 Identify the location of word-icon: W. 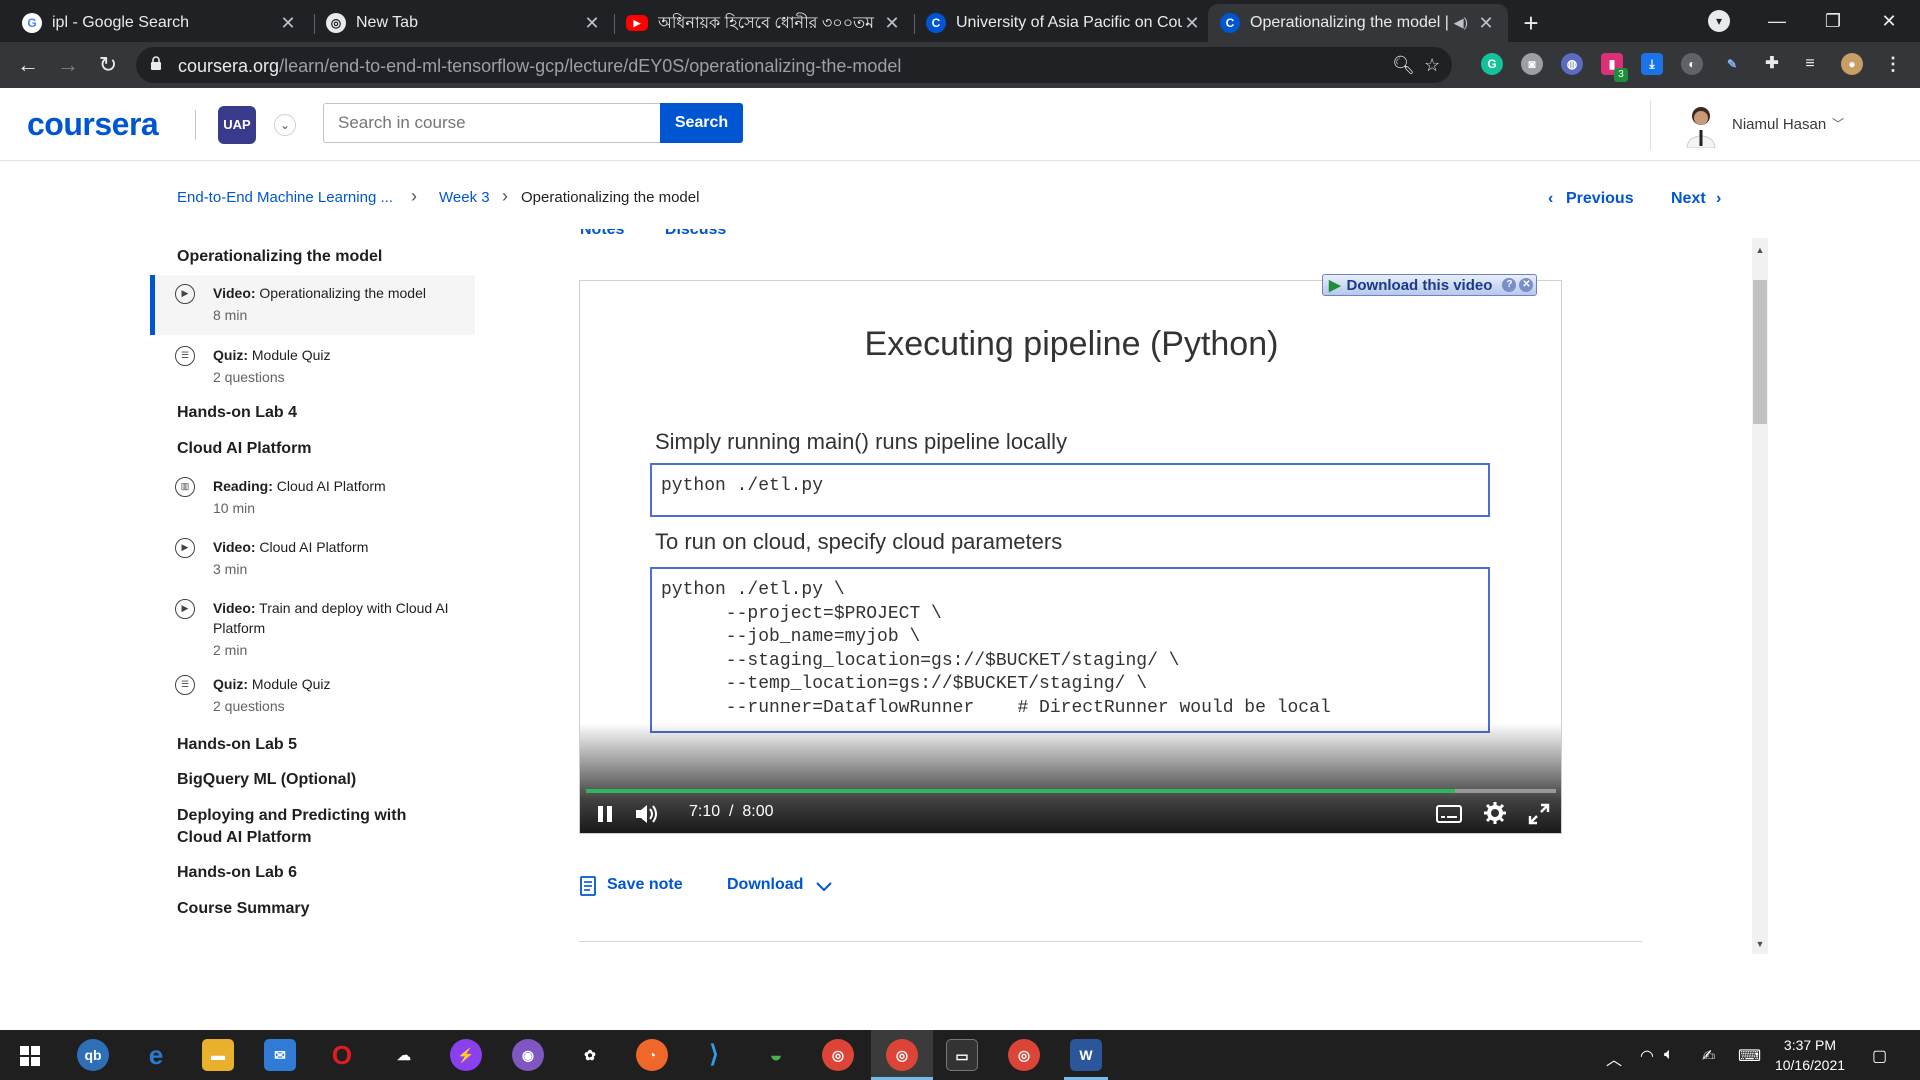
(1086, 1055).